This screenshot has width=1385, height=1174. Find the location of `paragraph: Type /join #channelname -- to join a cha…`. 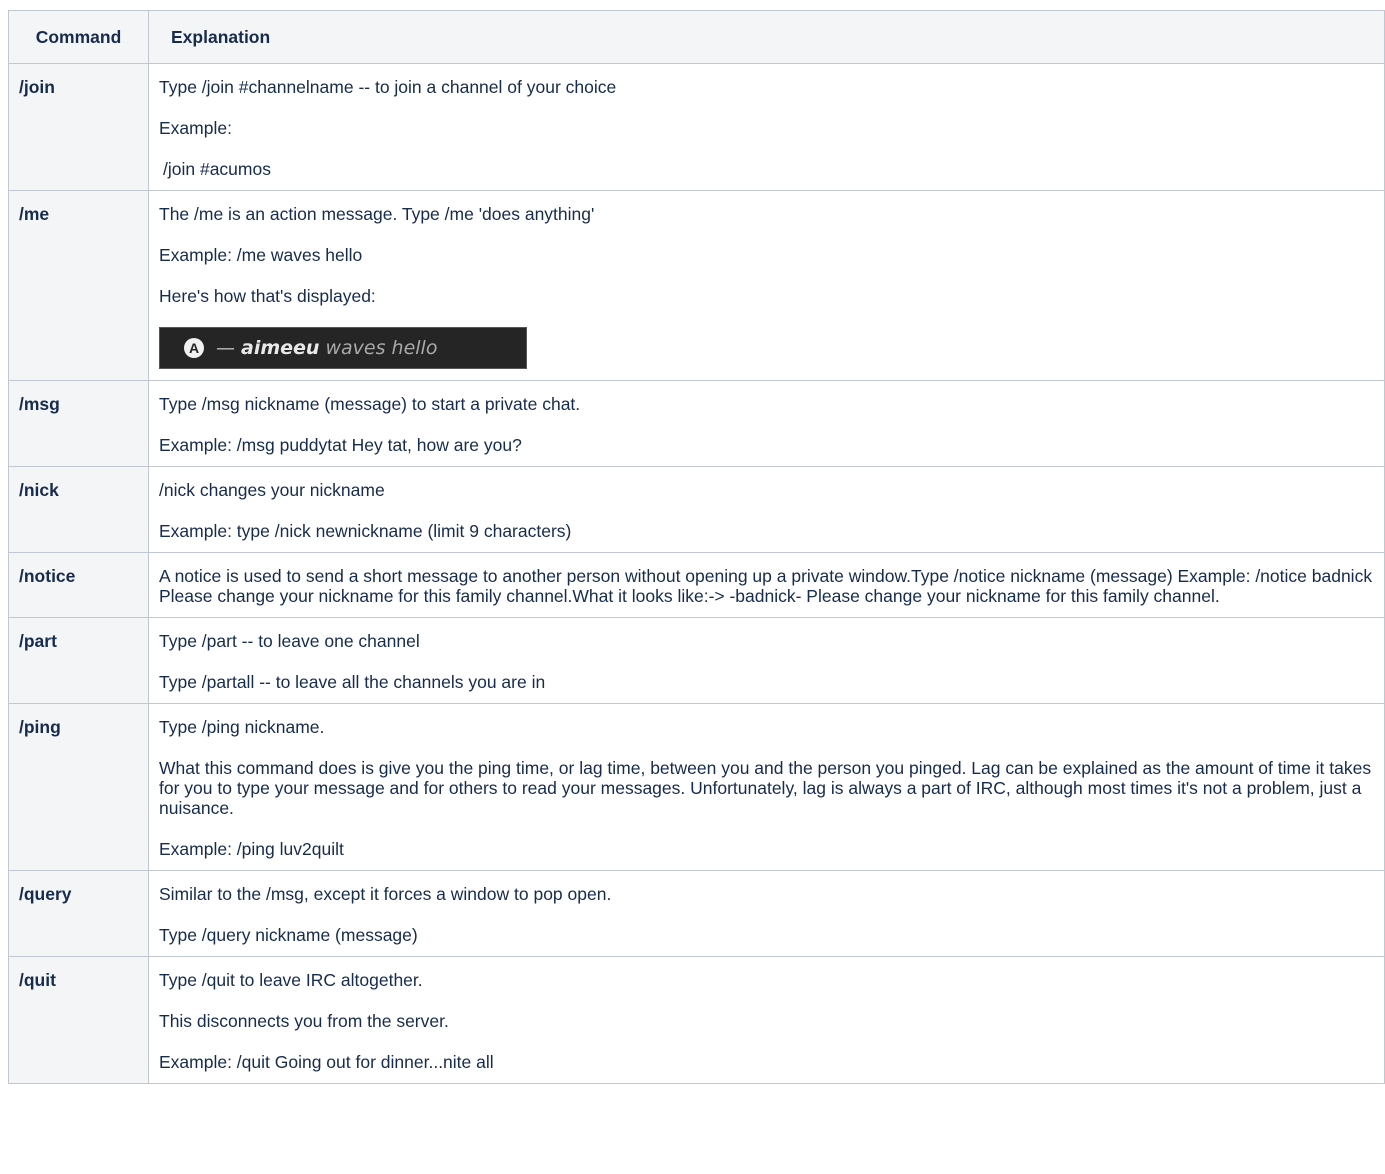

paragraph: Type /join #channelname -- to join a cha… is located at coordinates (388, 87).